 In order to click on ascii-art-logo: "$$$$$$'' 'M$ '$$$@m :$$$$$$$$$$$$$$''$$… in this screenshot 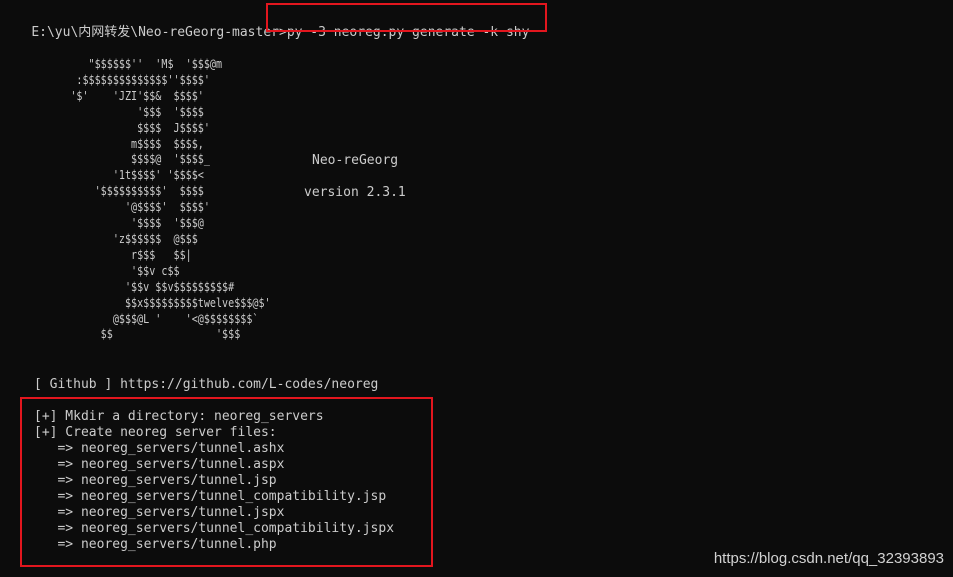, I will do `click(170, 199)`.